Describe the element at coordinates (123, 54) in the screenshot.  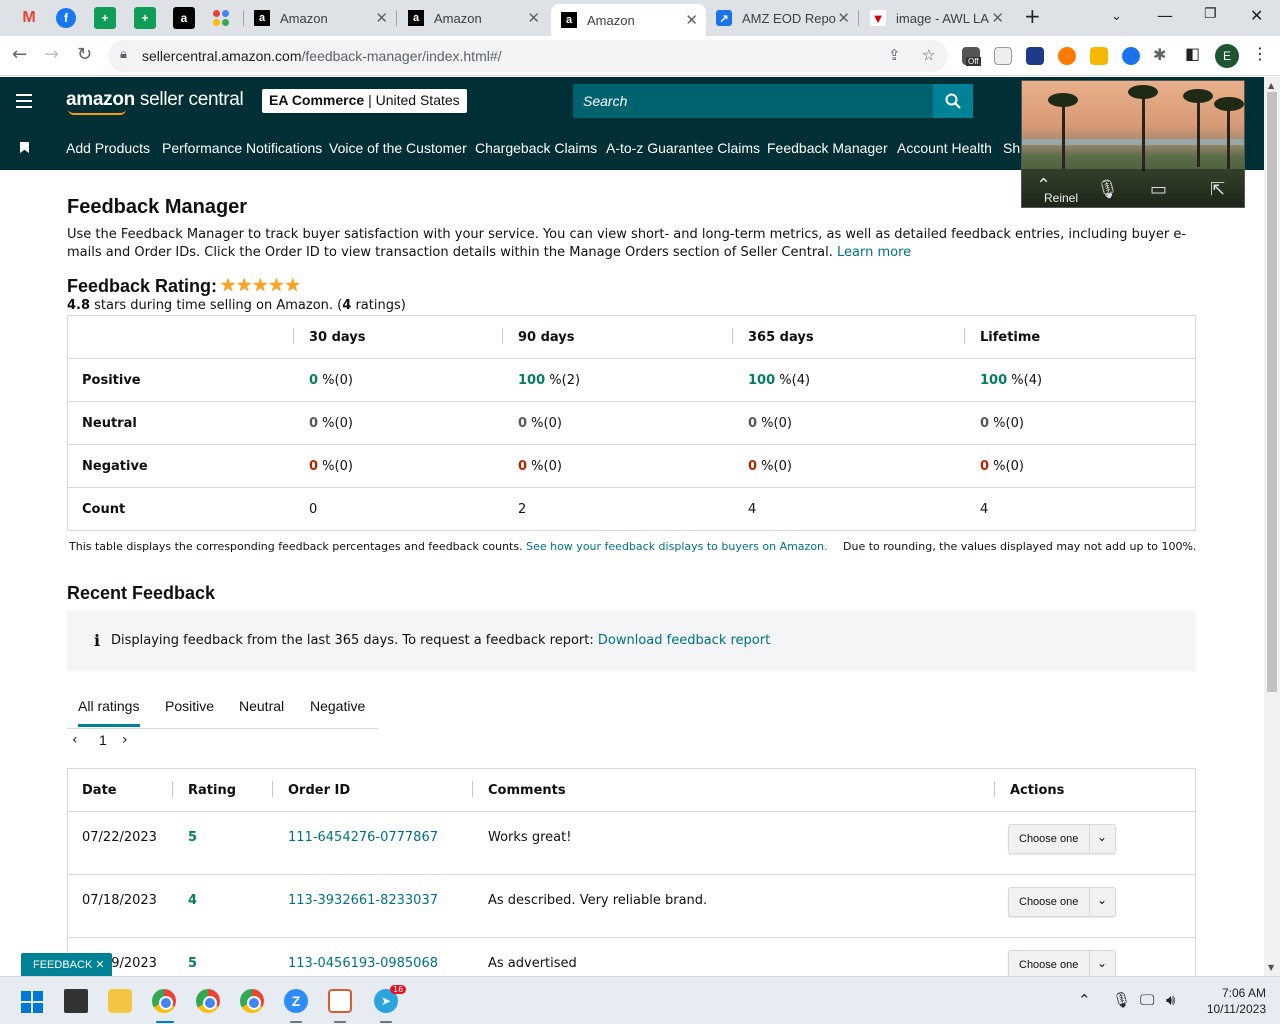
I see `lock-icon: 🔒︎` at that location.